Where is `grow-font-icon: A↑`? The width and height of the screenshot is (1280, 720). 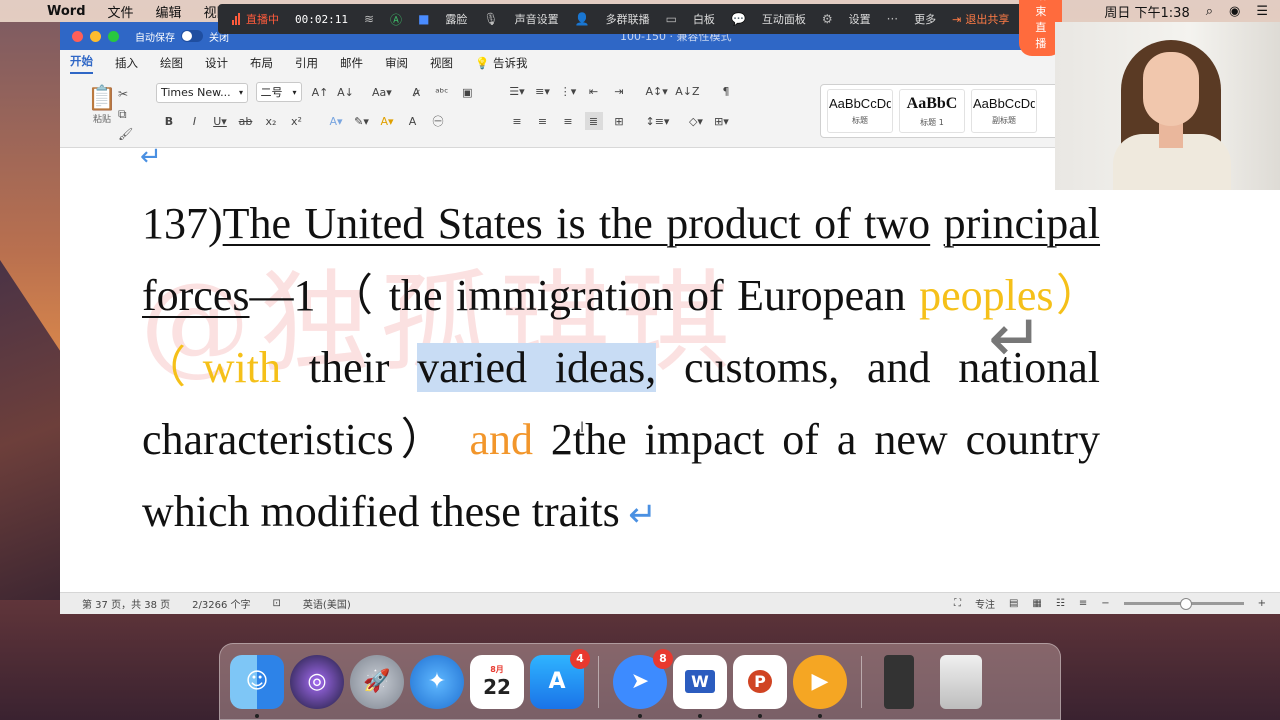 grow-font-icon: A↑ is located at coordinates (320, 93).